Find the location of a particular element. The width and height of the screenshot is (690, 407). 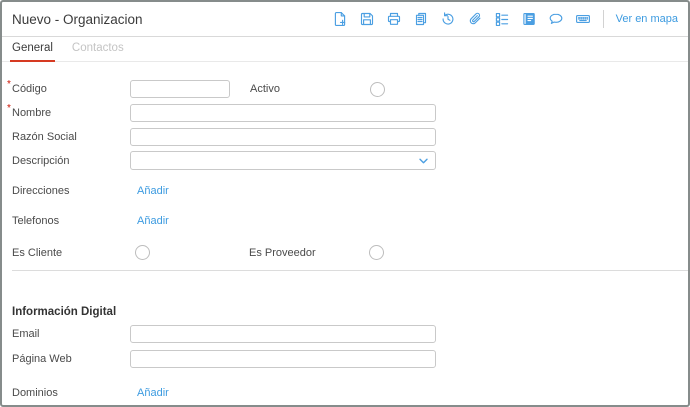

nombre-label: * Nombre is located at coordinates (29, 111).